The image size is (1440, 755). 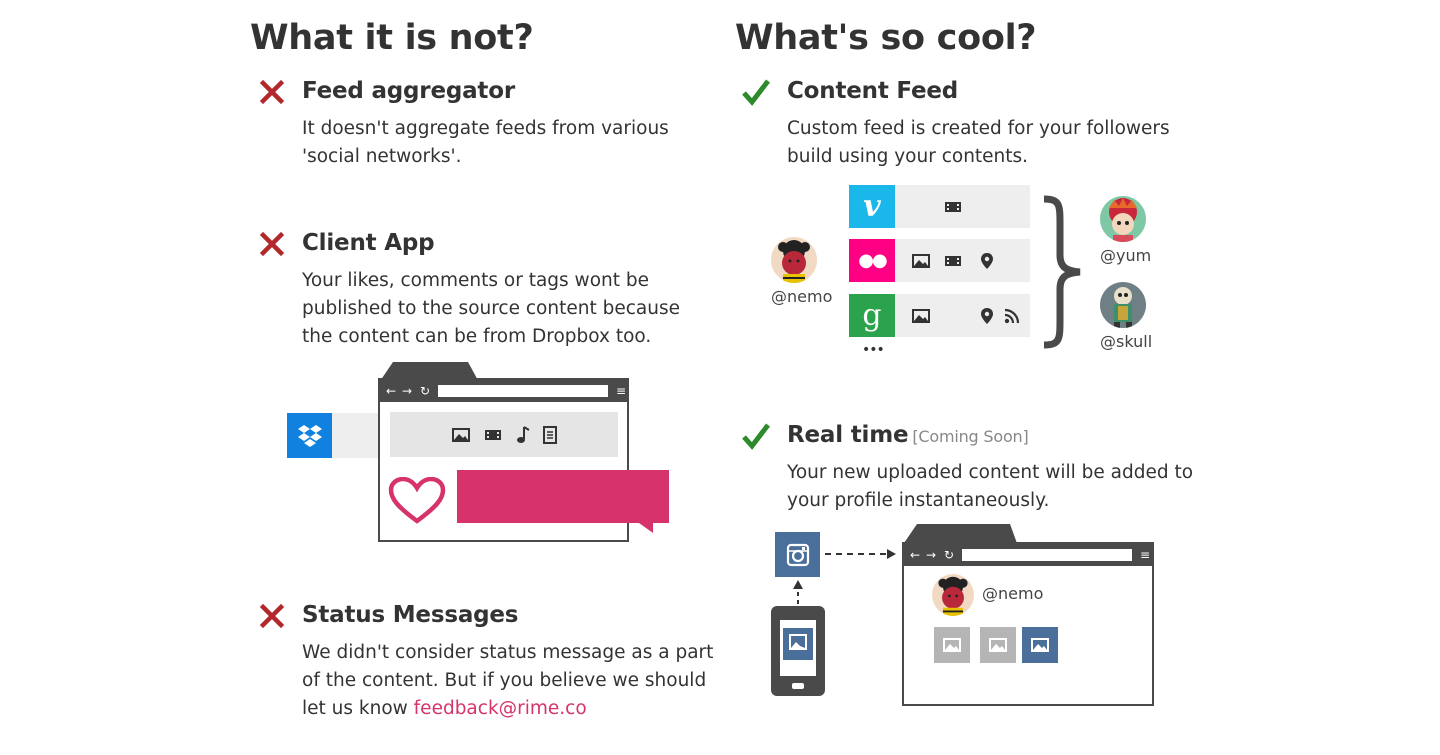 What do you see at coordinates (1012, 316) in the screenshot?
I see `rss-icon` at bounding box center [1012, 316].